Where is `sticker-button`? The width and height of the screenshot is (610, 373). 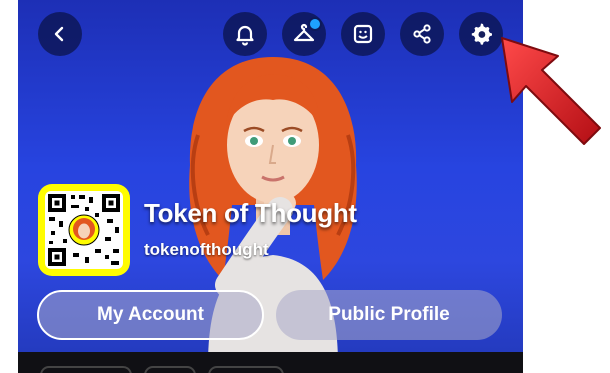 sticker-button is located at coordinates (363, 34).